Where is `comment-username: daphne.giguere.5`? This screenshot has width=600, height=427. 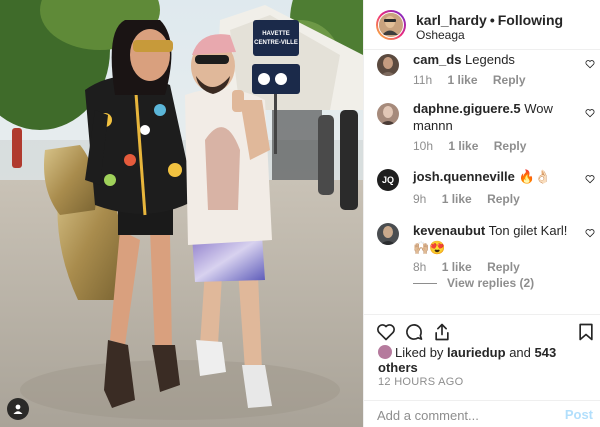 comment-username: daphne.giguere.5 is located at coordinates (467, 108).